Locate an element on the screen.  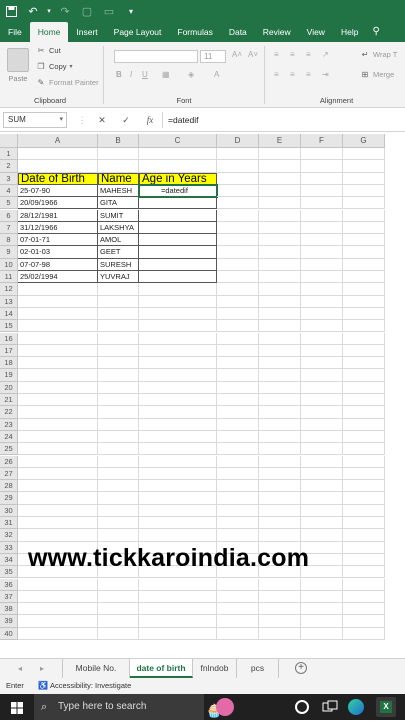
open-file-icon: ▭ is located at coordinates (109, 11).